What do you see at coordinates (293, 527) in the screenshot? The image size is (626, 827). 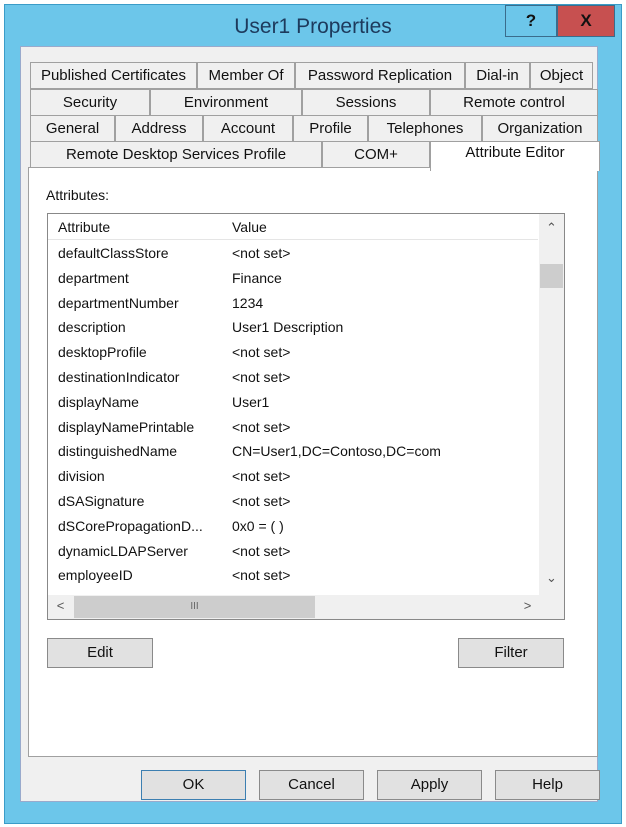 I see `table-row: dSCorePropagationD... 0x0 = ( )` at bounding box center [293, 527].